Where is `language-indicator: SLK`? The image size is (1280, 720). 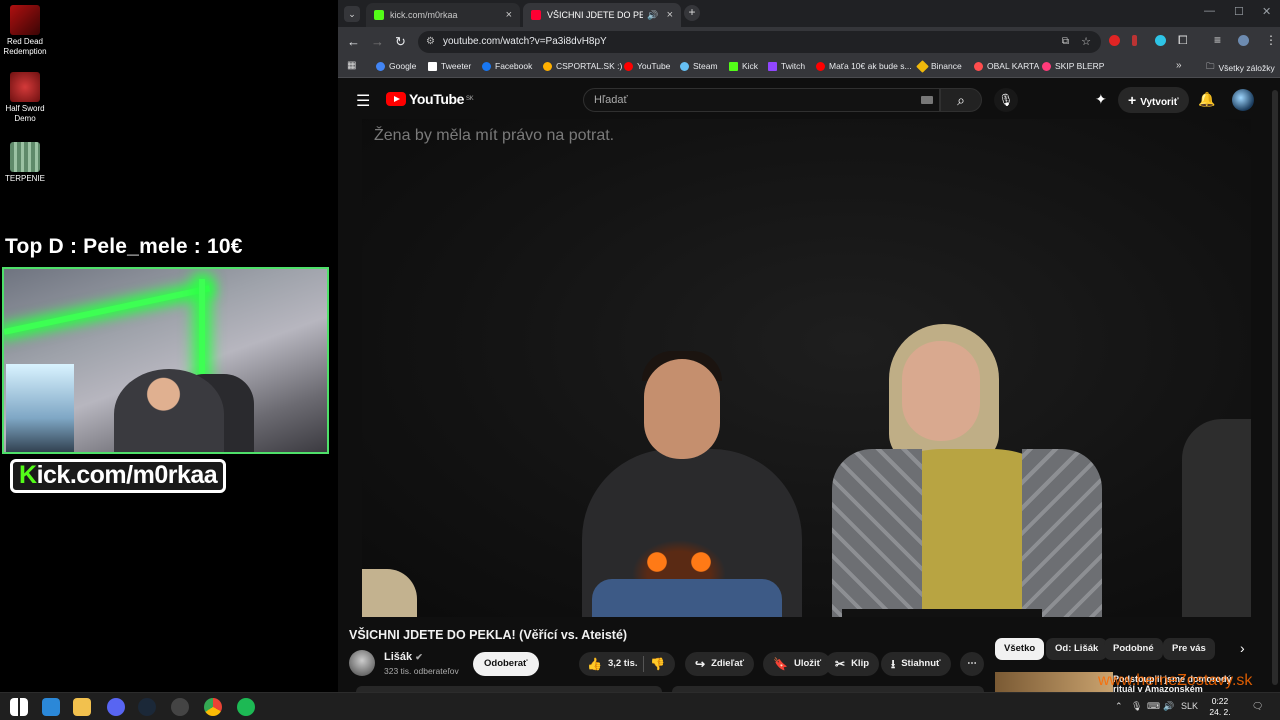
language-indicator: SLK is located at coordinates (1189, 706).